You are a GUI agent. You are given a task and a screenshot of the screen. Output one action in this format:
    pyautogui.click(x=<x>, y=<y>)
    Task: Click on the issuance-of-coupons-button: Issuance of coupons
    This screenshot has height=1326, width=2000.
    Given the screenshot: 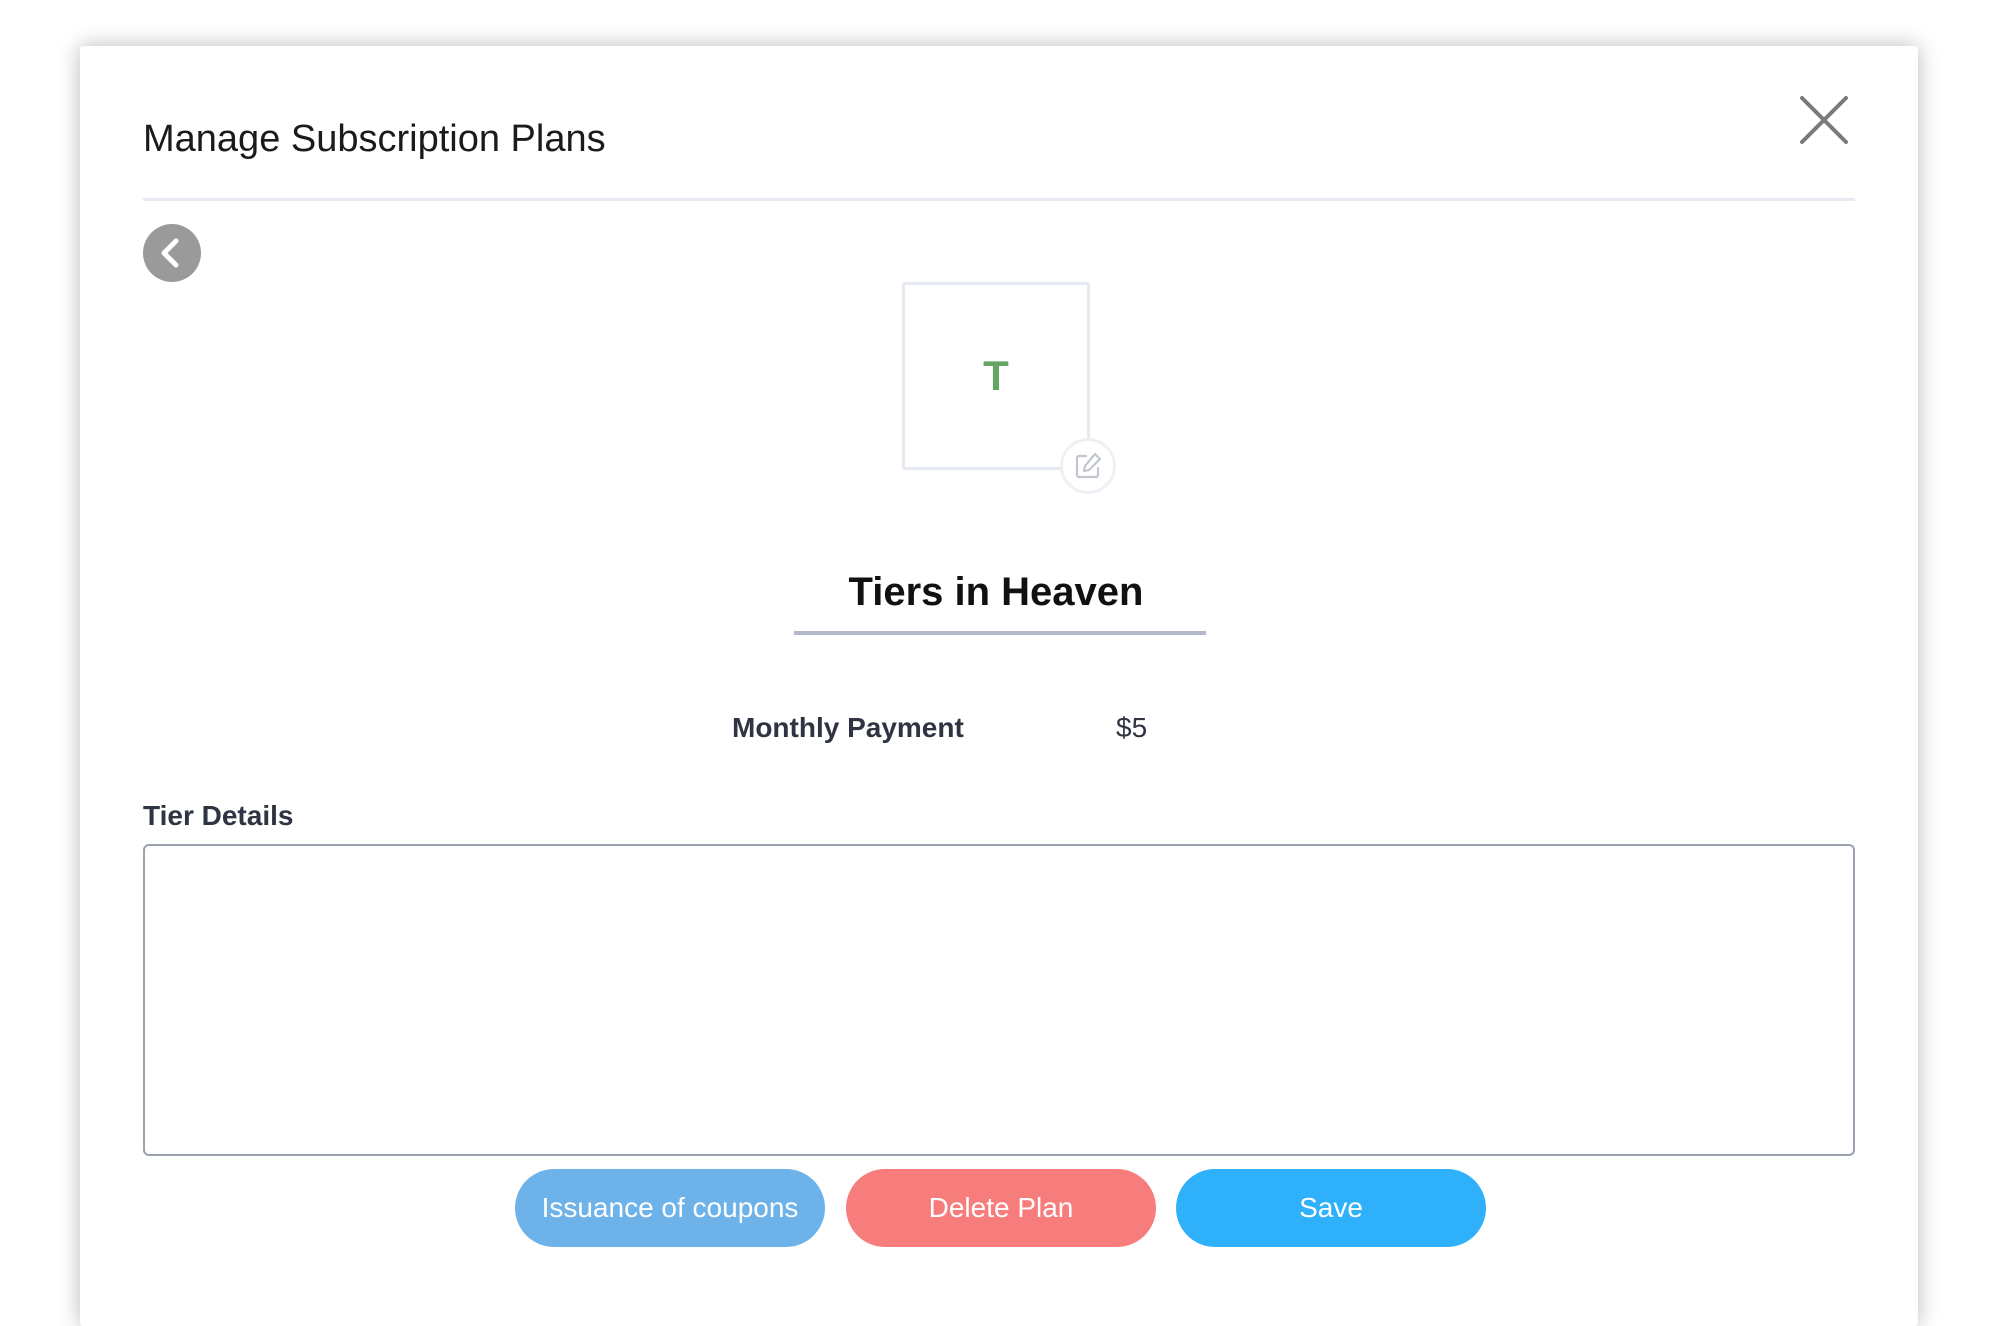 What is the action you would take?
    pyautogui.click(x=670, y=1208)
    